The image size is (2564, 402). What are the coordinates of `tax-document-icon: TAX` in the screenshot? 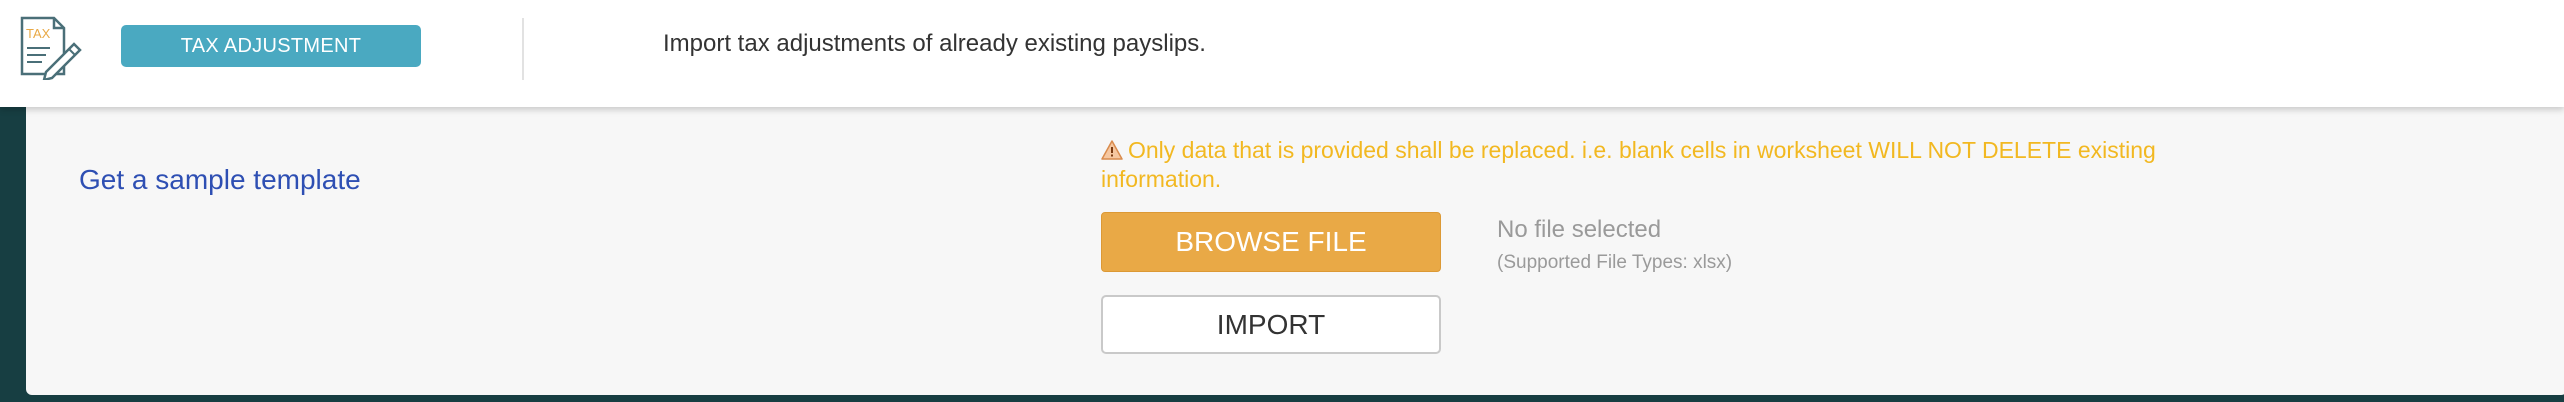 It's located at (51, 48).